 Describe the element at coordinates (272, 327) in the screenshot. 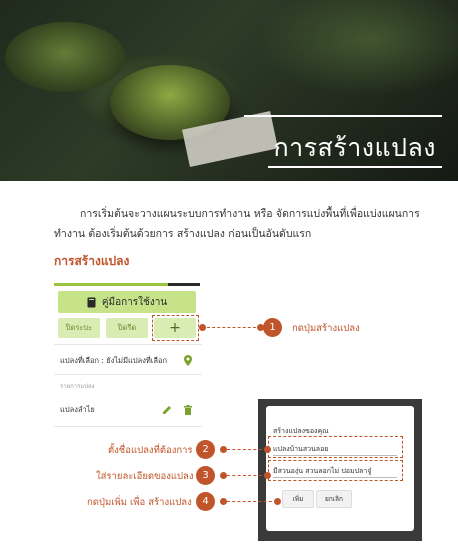

I see `callout-number-1: 1` at that location.